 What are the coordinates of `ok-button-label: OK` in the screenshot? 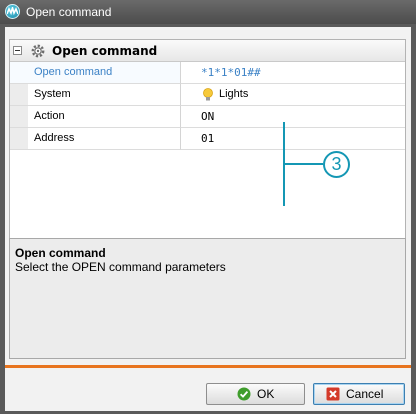 It's located at (266, 394).